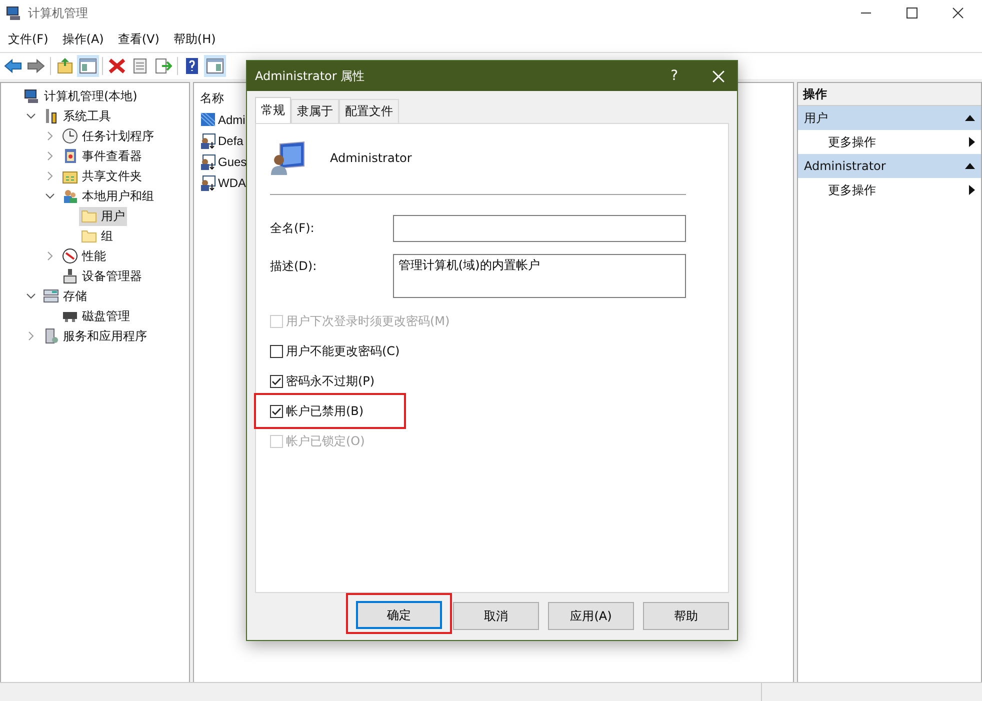 Image resolution: width=982 pixels, height=701 pixels. I want to click on dialog-button: 确定, so click(399, 615).